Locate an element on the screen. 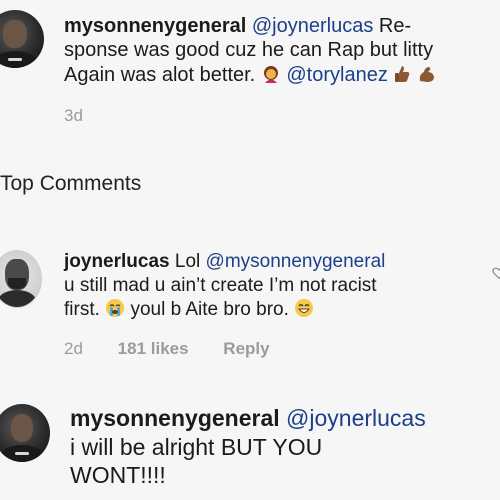 The width and height of the screenshot is (500, 500). comment-line-1: mysonnenygeneral @joynerlucas is located at coordinates (280, 418).